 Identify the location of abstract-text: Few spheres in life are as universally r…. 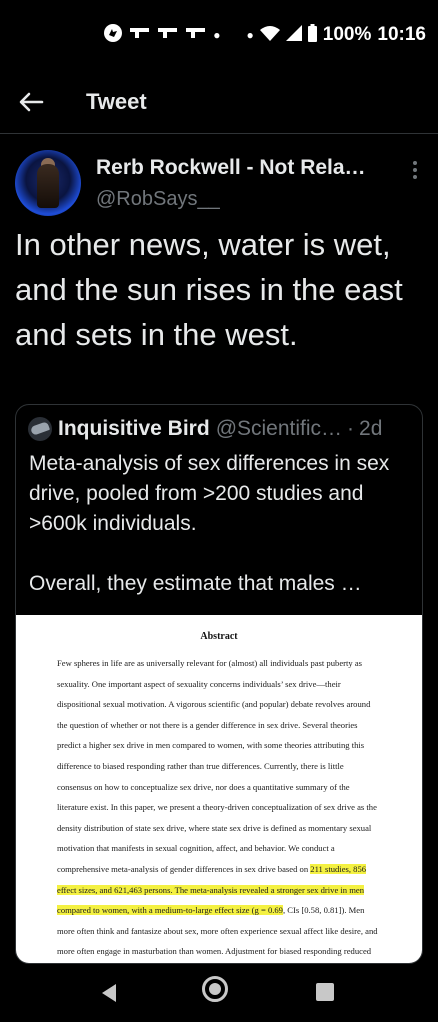
(209, 663).